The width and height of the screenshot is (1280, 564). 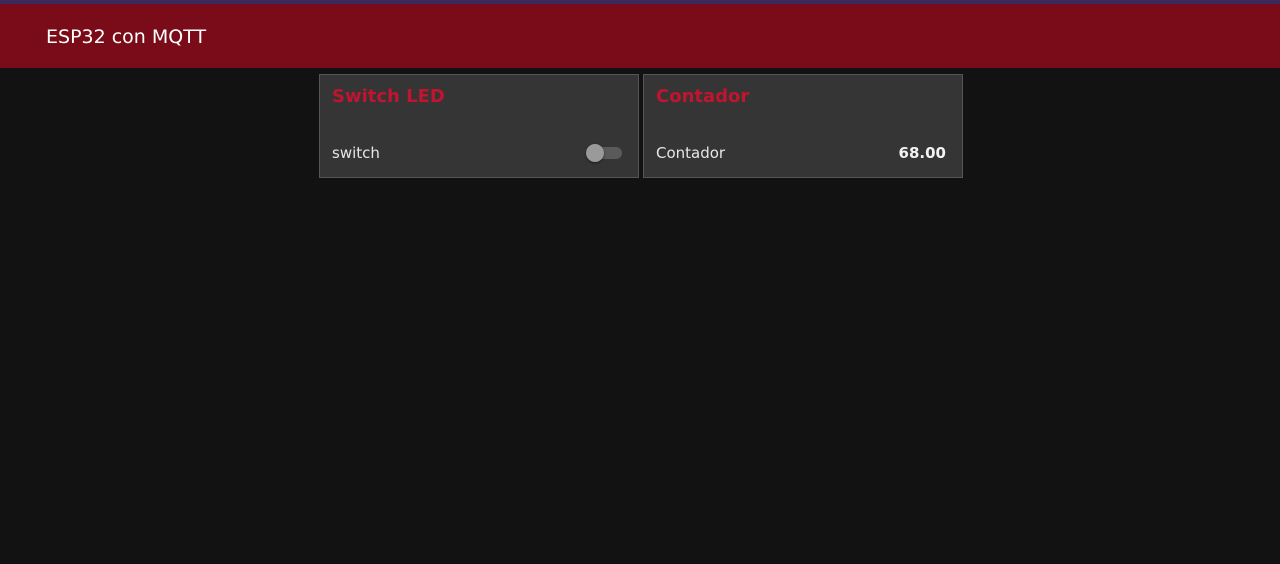 I want to click on contador-card: Contador Contador 68.00, so click(x=803, y=126).